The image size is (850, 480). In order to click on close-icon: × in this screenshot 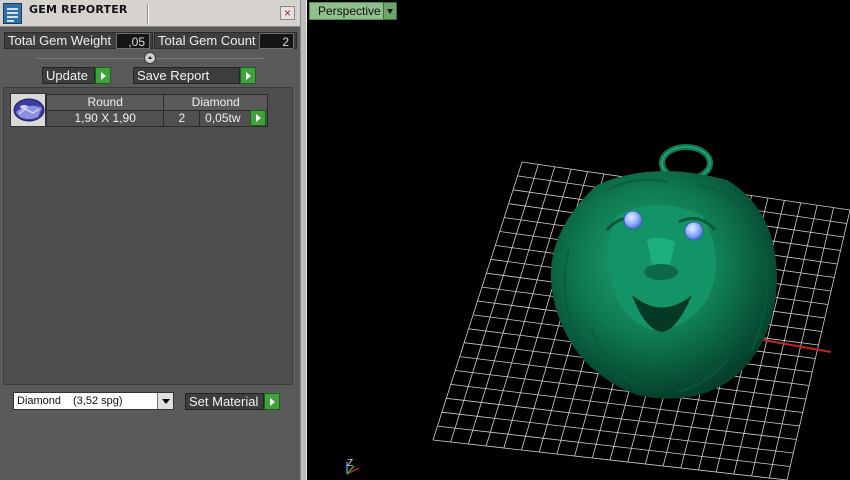, I will do `click(287, 13)`.